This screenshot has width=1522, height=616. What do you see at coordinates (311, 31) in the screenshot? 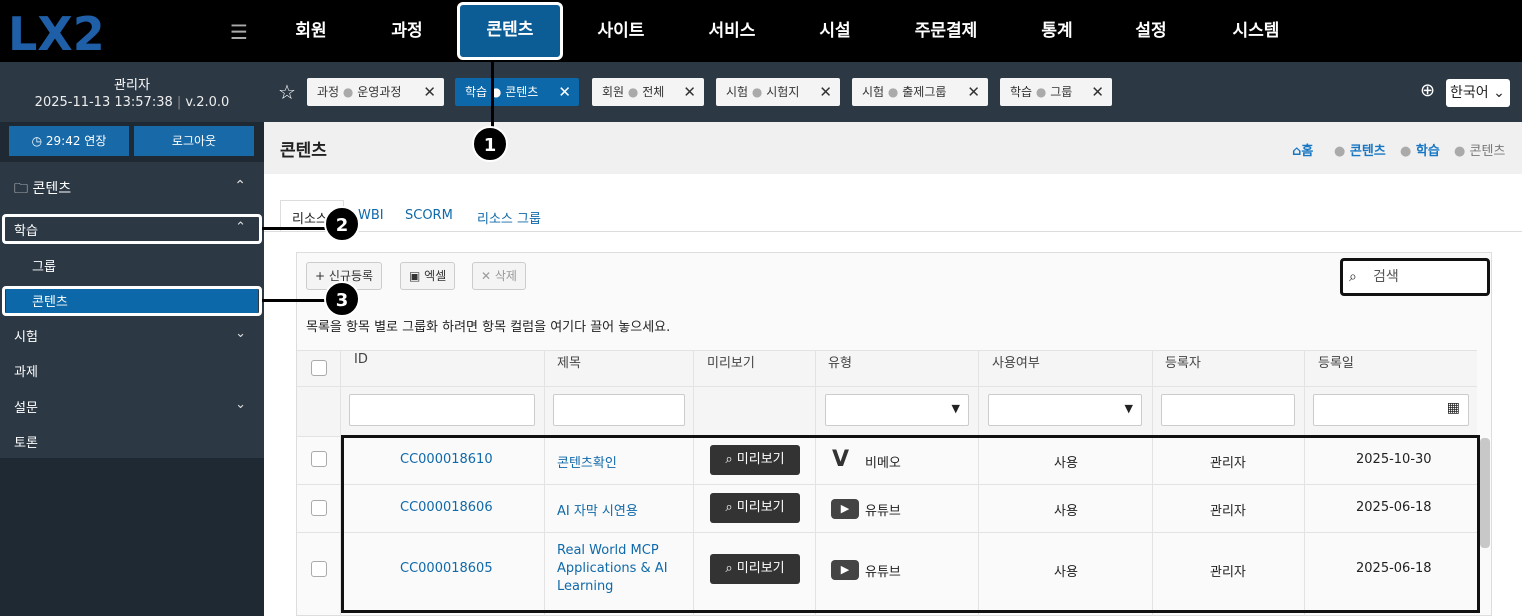
I see `nav-members: 회원` at bounding box center [311, 31].